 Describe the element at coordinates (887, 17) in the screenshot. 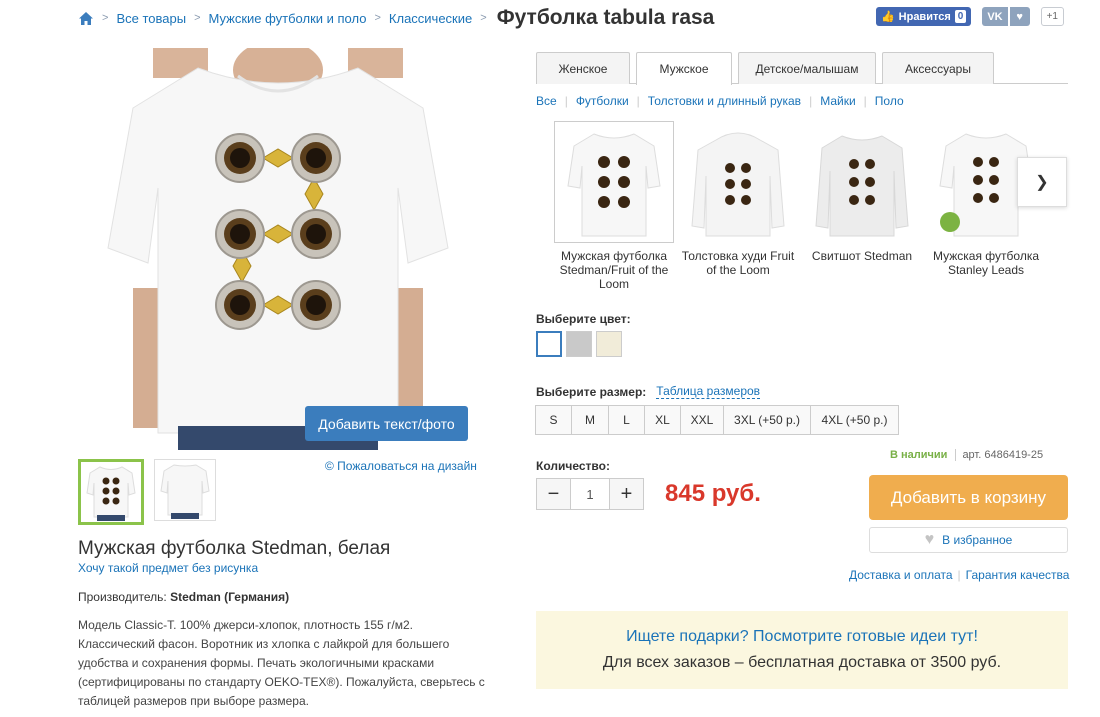

I see `thumbs-up-icon: 👍` at that location.